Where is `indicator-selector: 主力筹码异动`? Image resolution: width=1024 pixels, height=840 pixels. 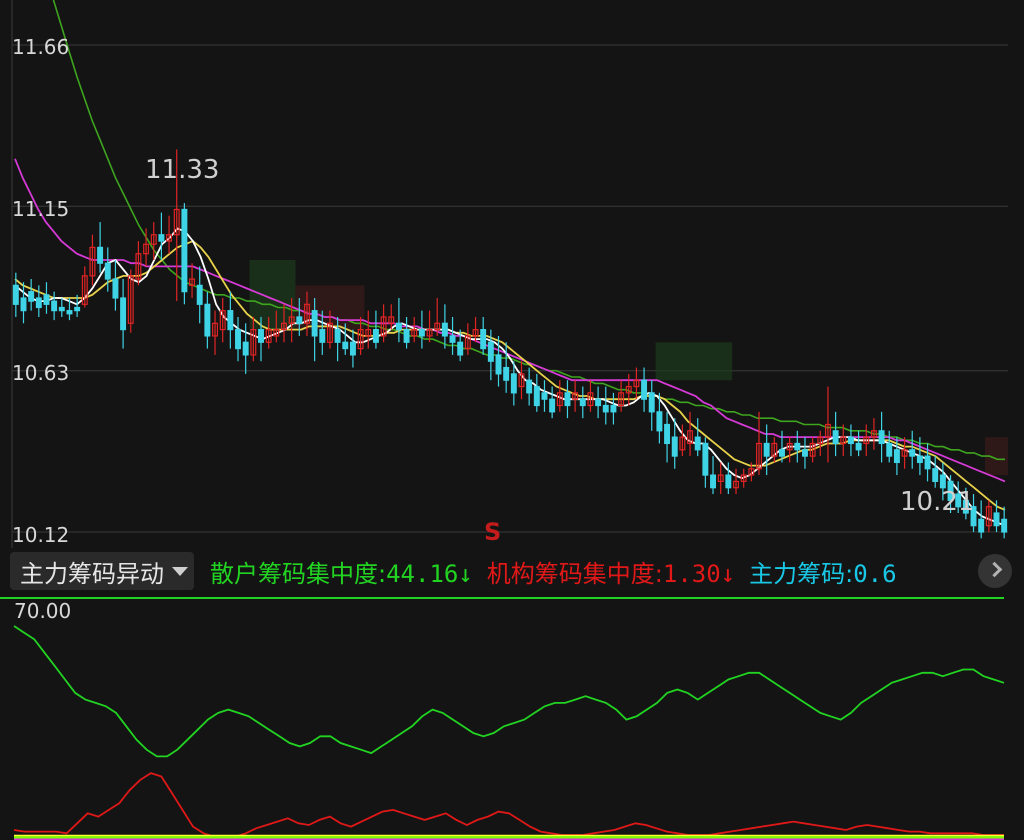 indicator-selector: 主力筹码异动 is located at coordinates (102, 571).